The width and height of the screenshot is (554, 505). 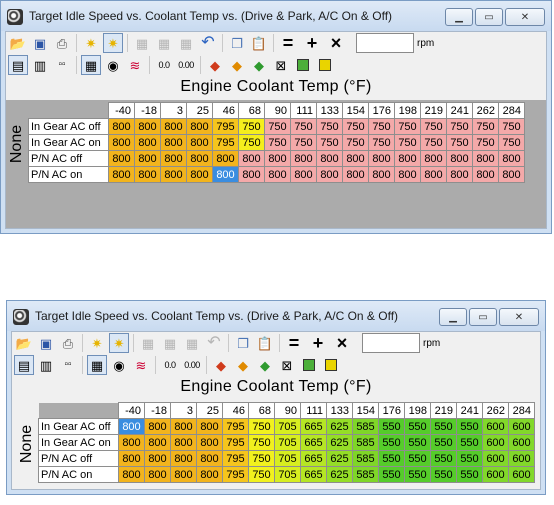 I want to click on fit-icon: ⊠, so click(x=287, y=365).